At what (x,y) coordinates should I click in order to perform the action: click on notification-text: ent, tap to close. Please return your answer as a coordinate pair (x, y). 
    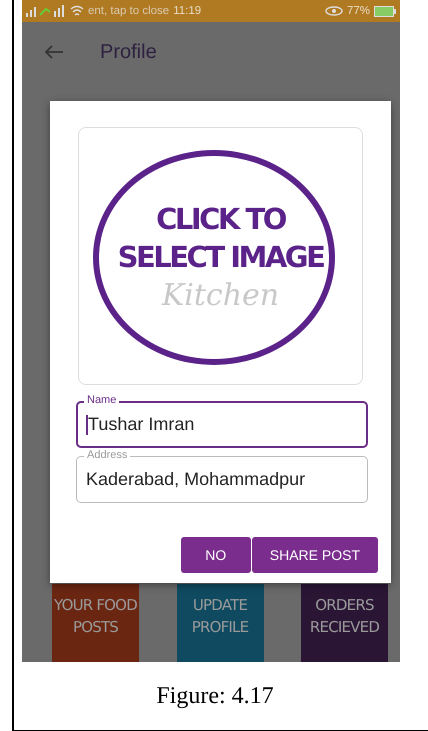
    Looking at the image, I should click on (129, 11).